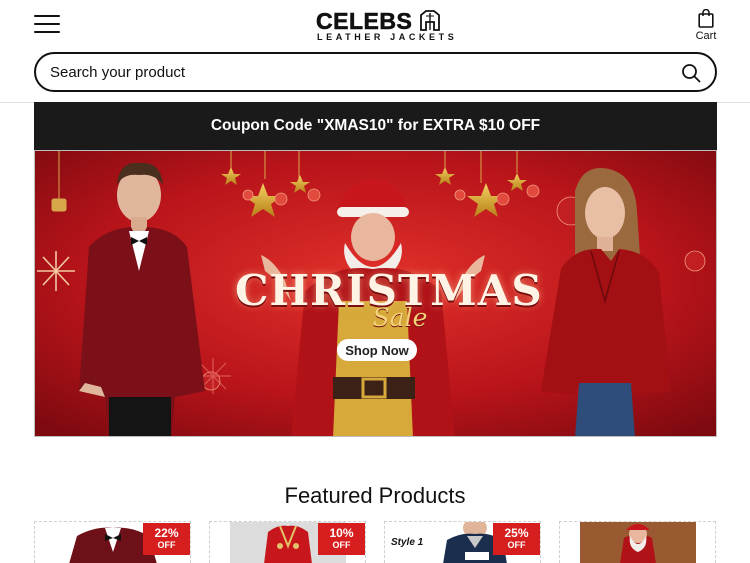 The width and height of the screenshot is (750, 563). I want to click on search-input, so click(355, 72).